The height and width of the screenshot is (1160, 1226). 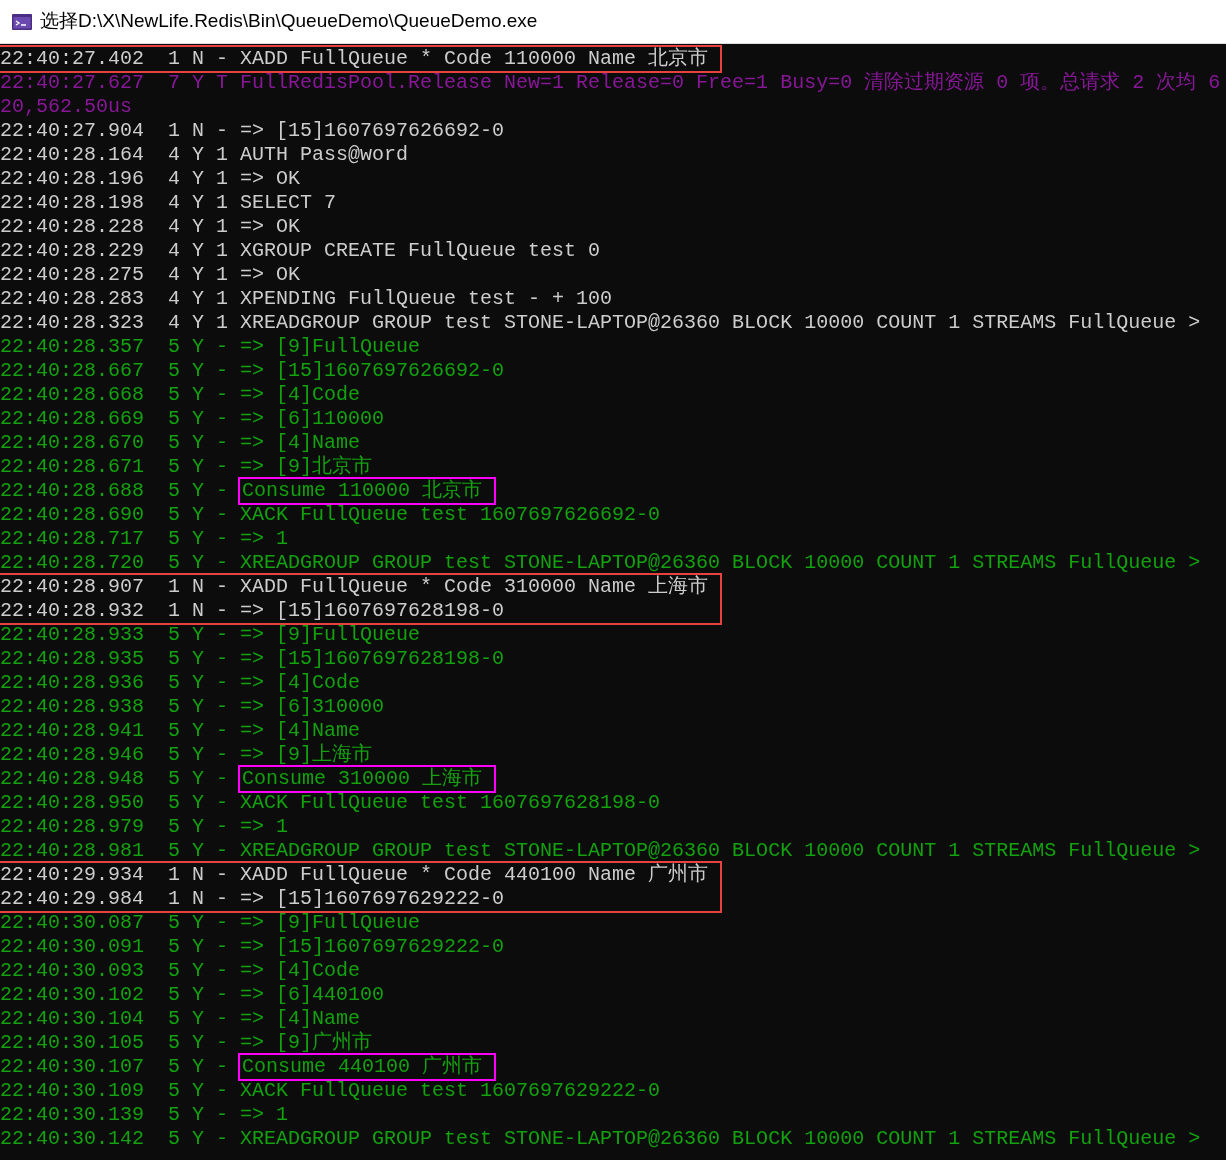 I want to click on console-line: 22:40:28.275 4 Y 1 => OK, so click(x=151, y=275).